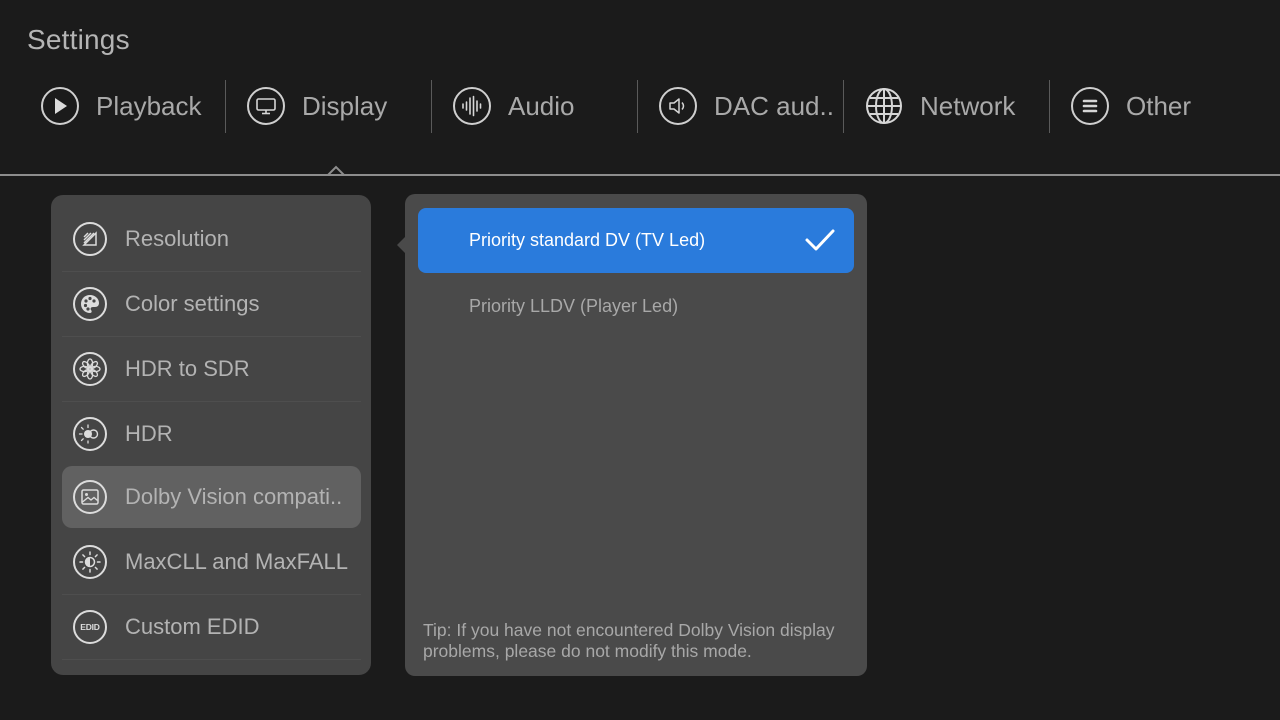 The image size is (1280, 720). Describe the element at coordinates (90, 369) in the screenshot. I see `flower-icon` at that location.